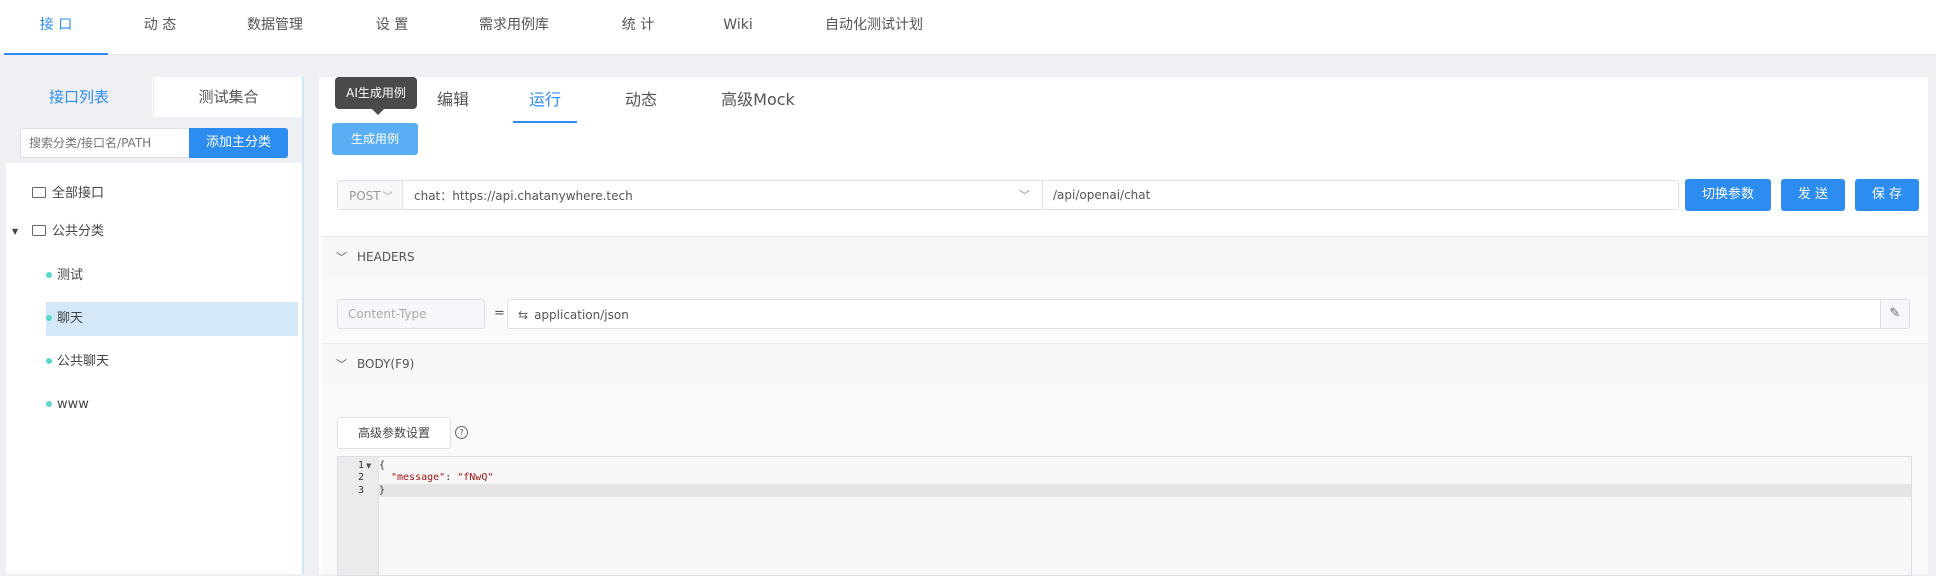 Image resolution: width=1936 pixels, height=576 pixels. Describe the element at coordinates (758, 104) in the screenshot. I see `tab-advanced-mock: 高级Mock` at that location.